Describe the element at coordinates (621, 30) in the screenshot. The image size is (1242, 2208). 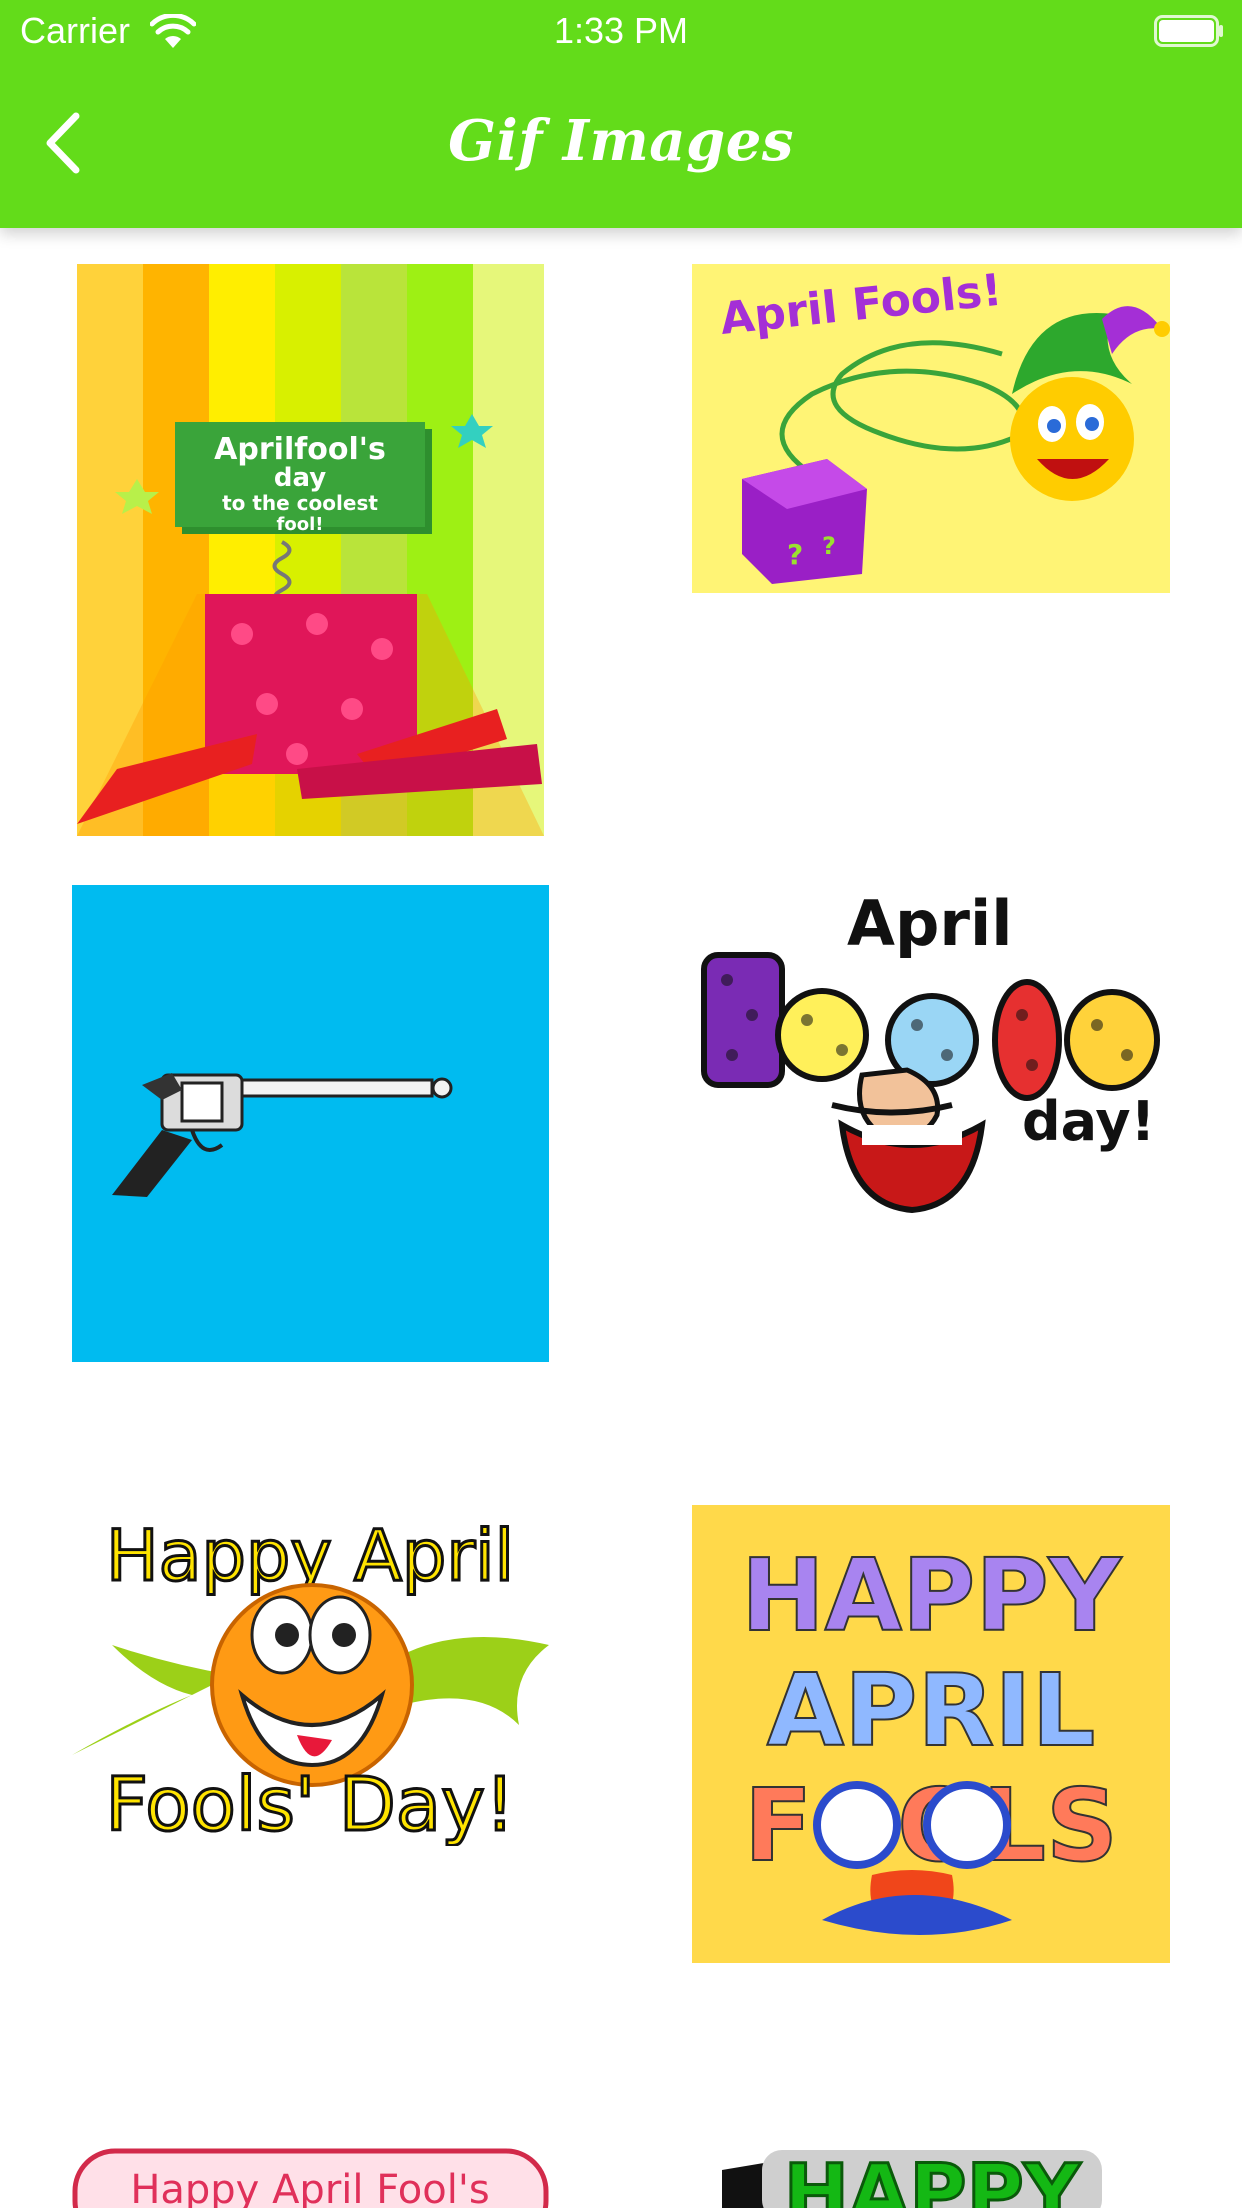
I see `status-time: 1:33 PM` at that location.